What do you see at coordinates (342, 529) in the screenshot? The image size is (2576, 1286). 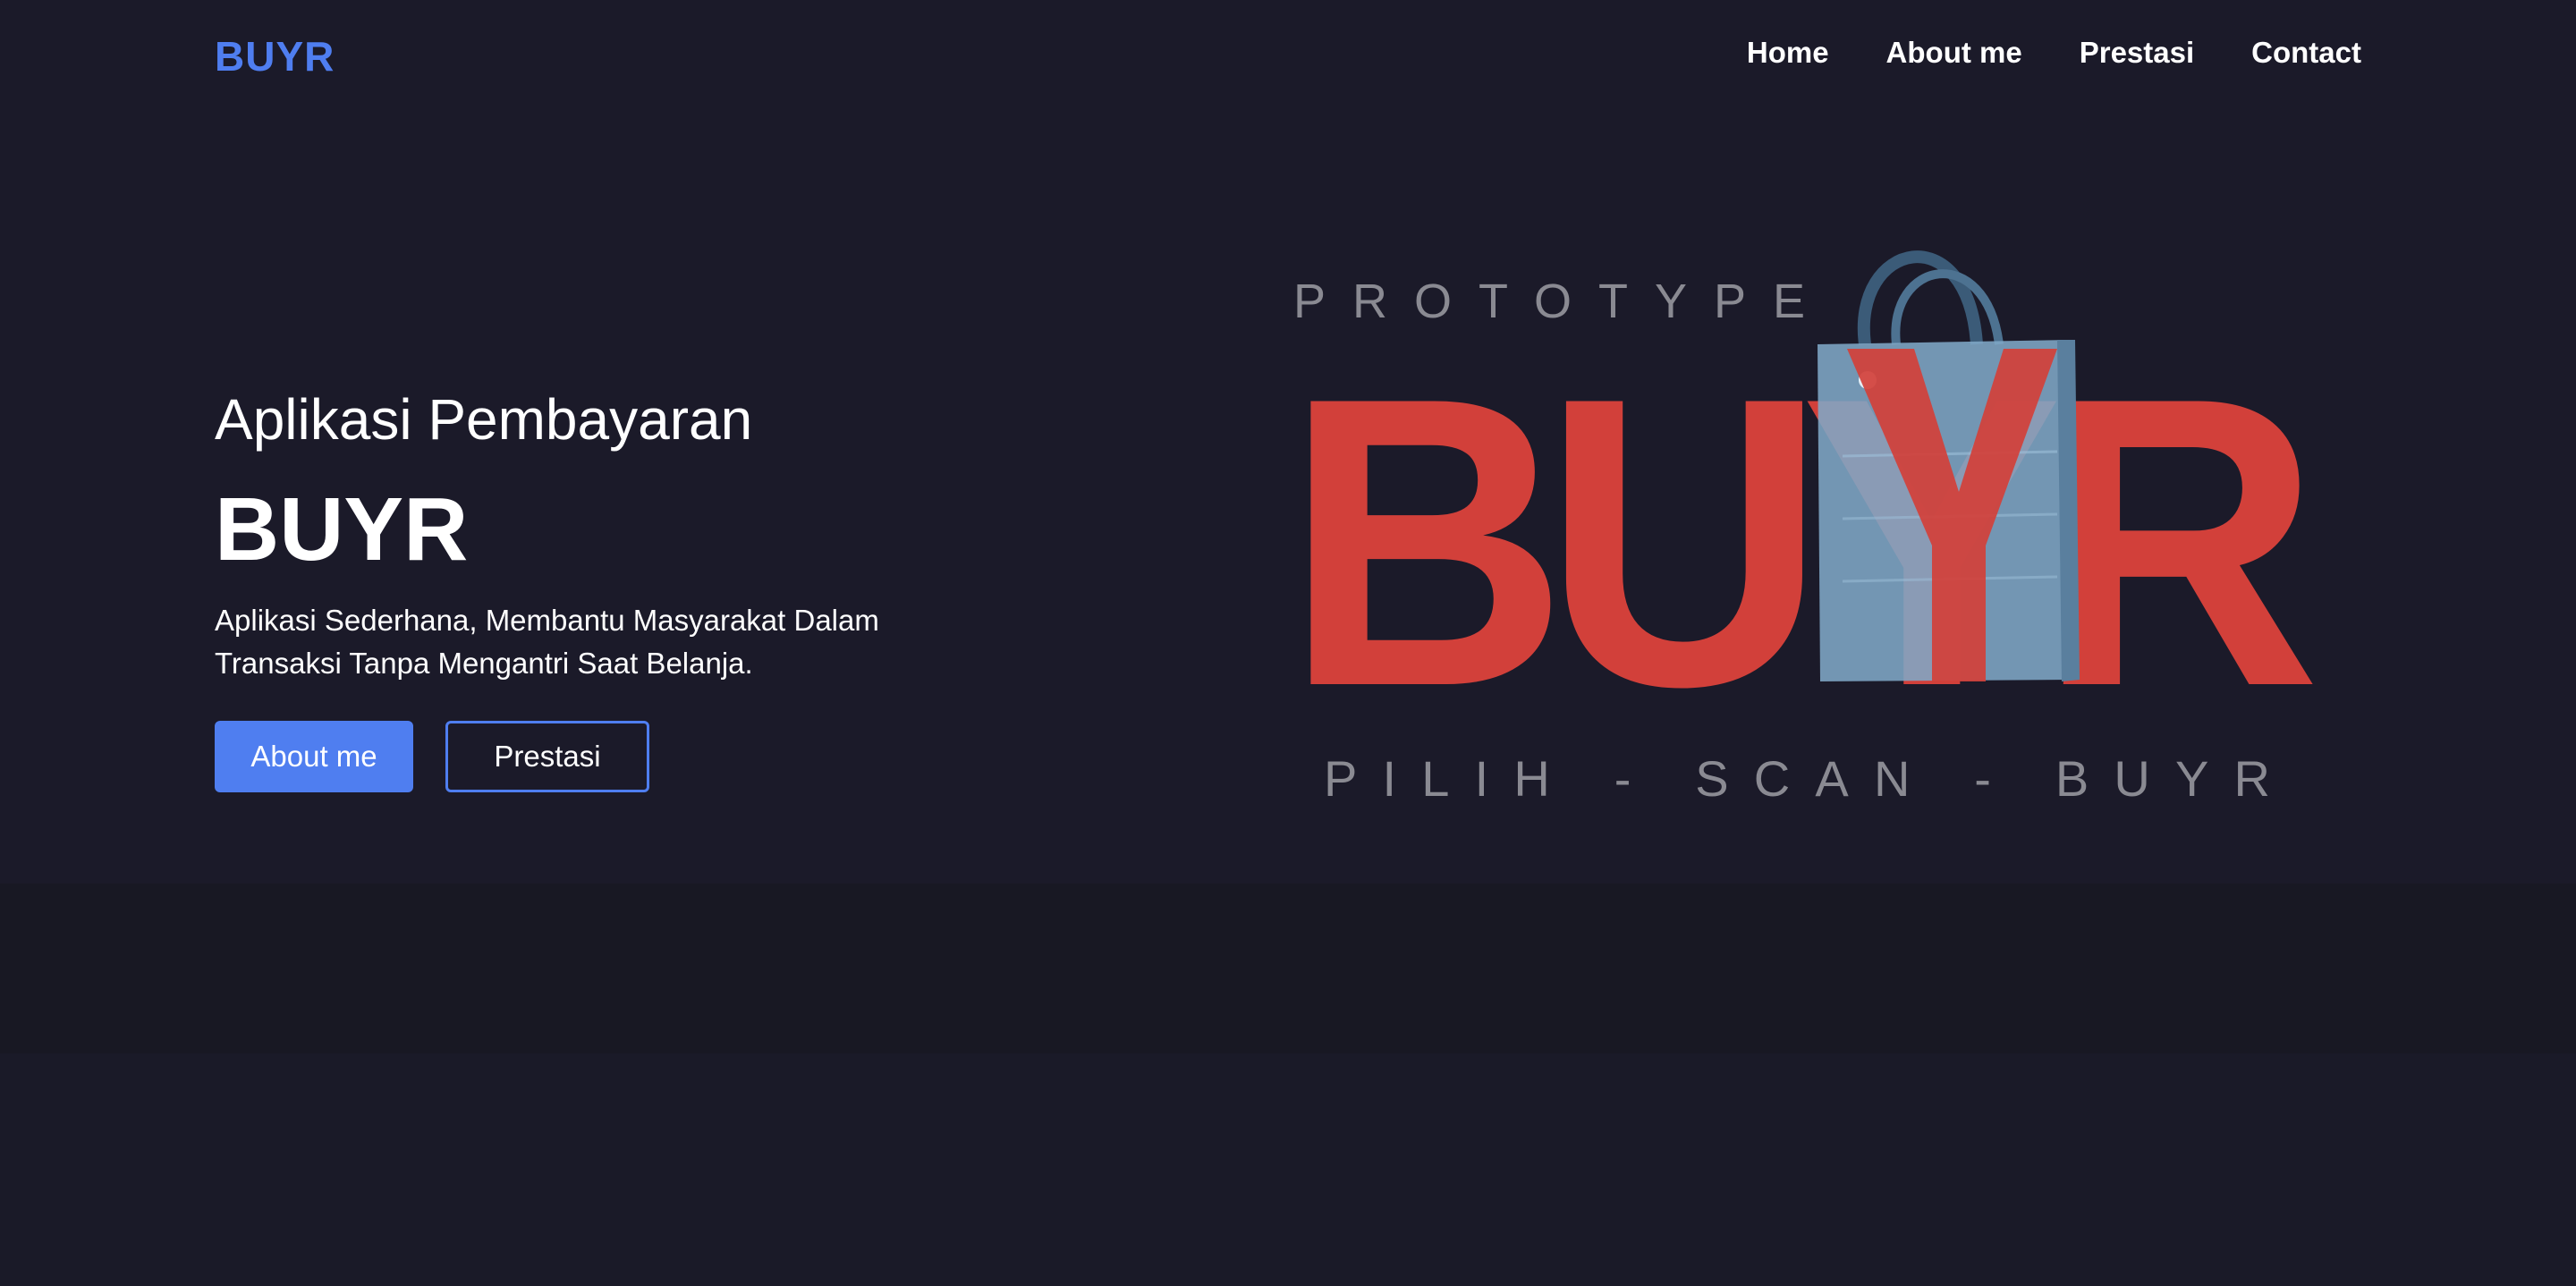 I see `hero-title: BUYR` at bounding box center [342, 529].